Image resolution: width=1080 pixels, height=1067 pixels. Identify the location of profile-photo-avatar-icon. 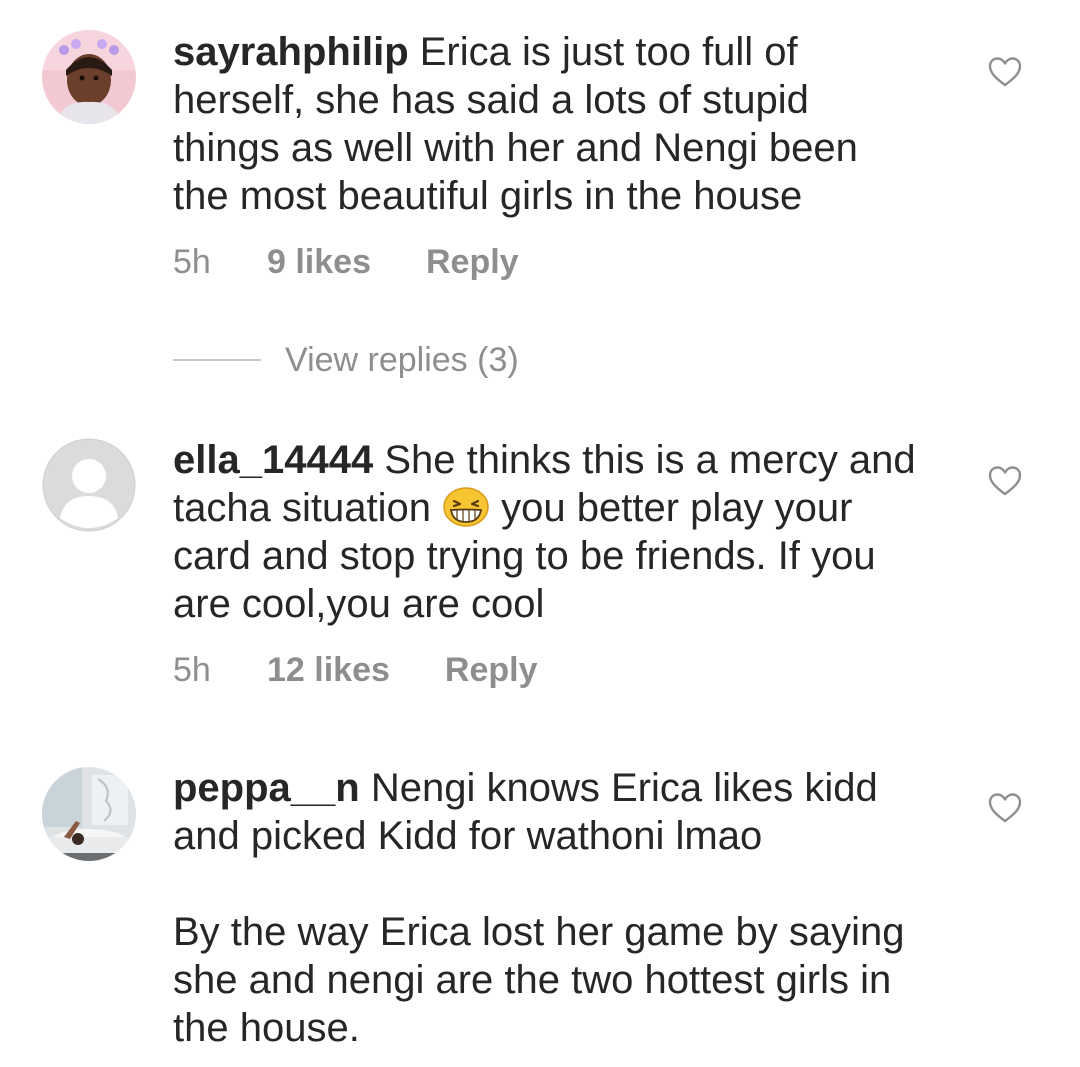
(89, 77).